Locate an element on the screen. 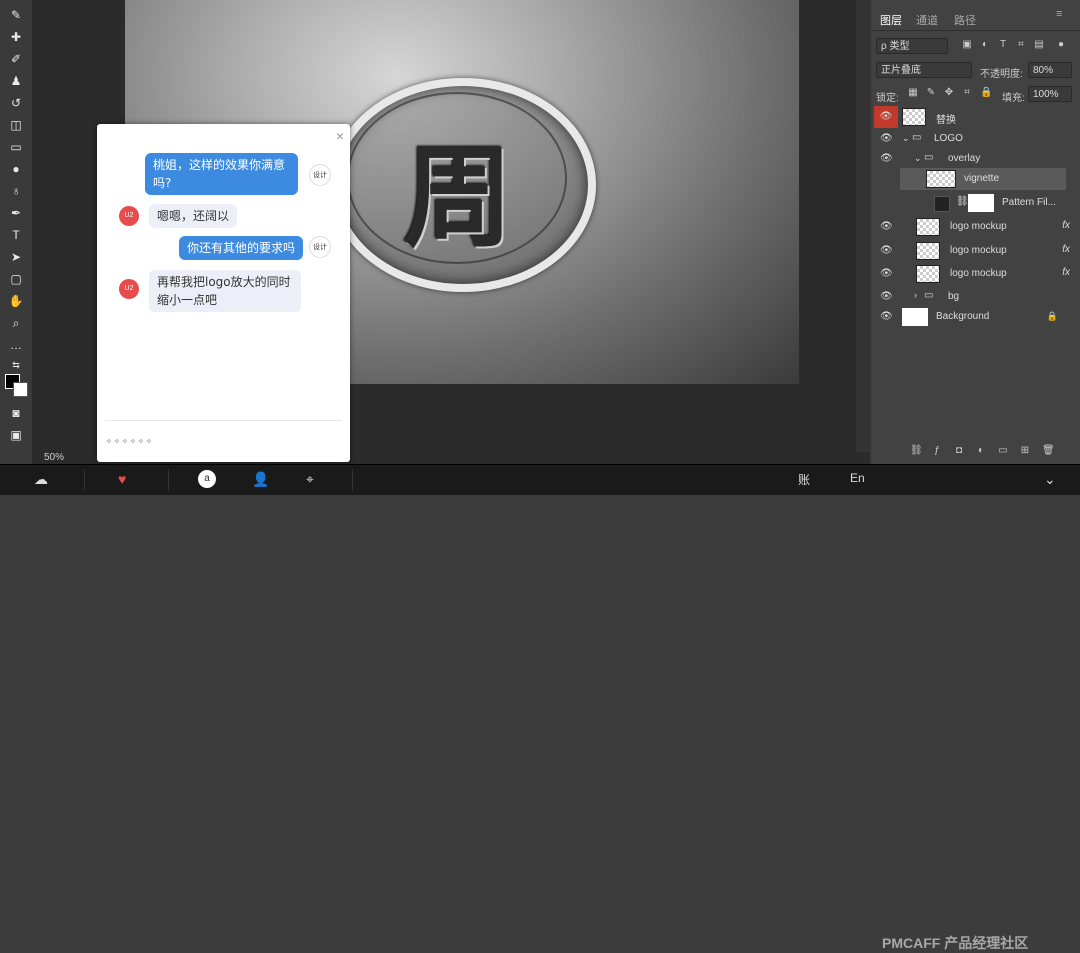 The width and height of the screenshot is (1080, 953). healing-brush-tool-icon: ✚ is located at coordinates (16, 37).